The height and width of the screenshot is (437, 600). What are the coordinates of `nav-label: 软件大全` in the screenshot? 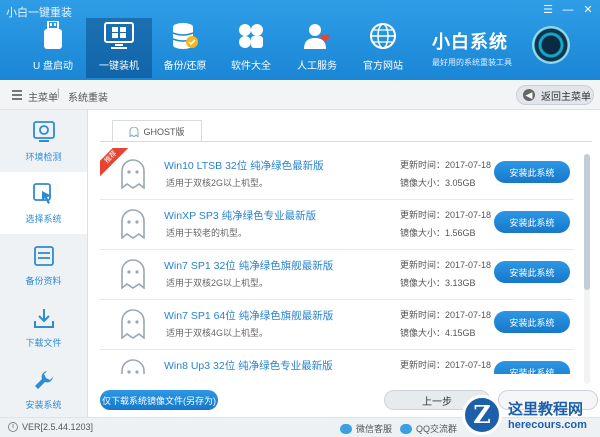 It's located at (251, 66).